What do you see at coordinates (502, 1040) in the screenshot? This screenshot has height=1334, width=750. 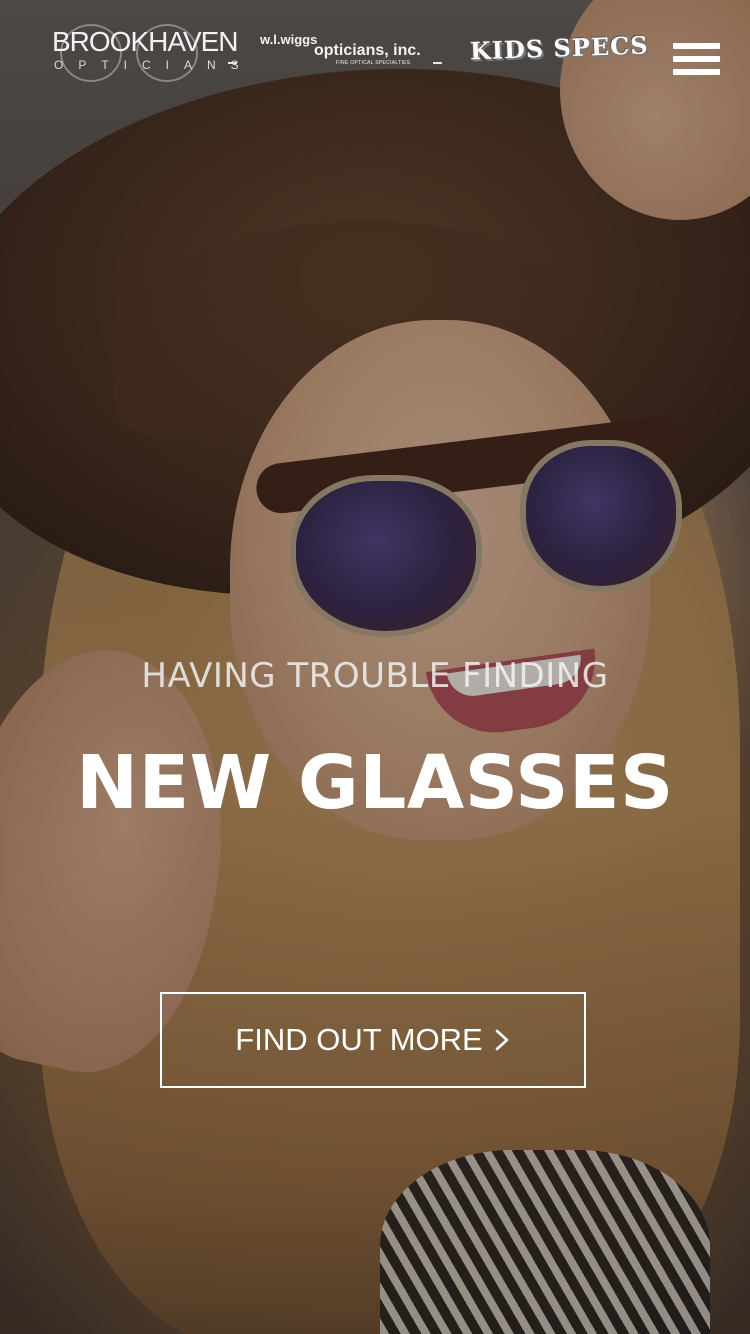 I see `chevron-right-icon` at bounding box center [502, 1040].